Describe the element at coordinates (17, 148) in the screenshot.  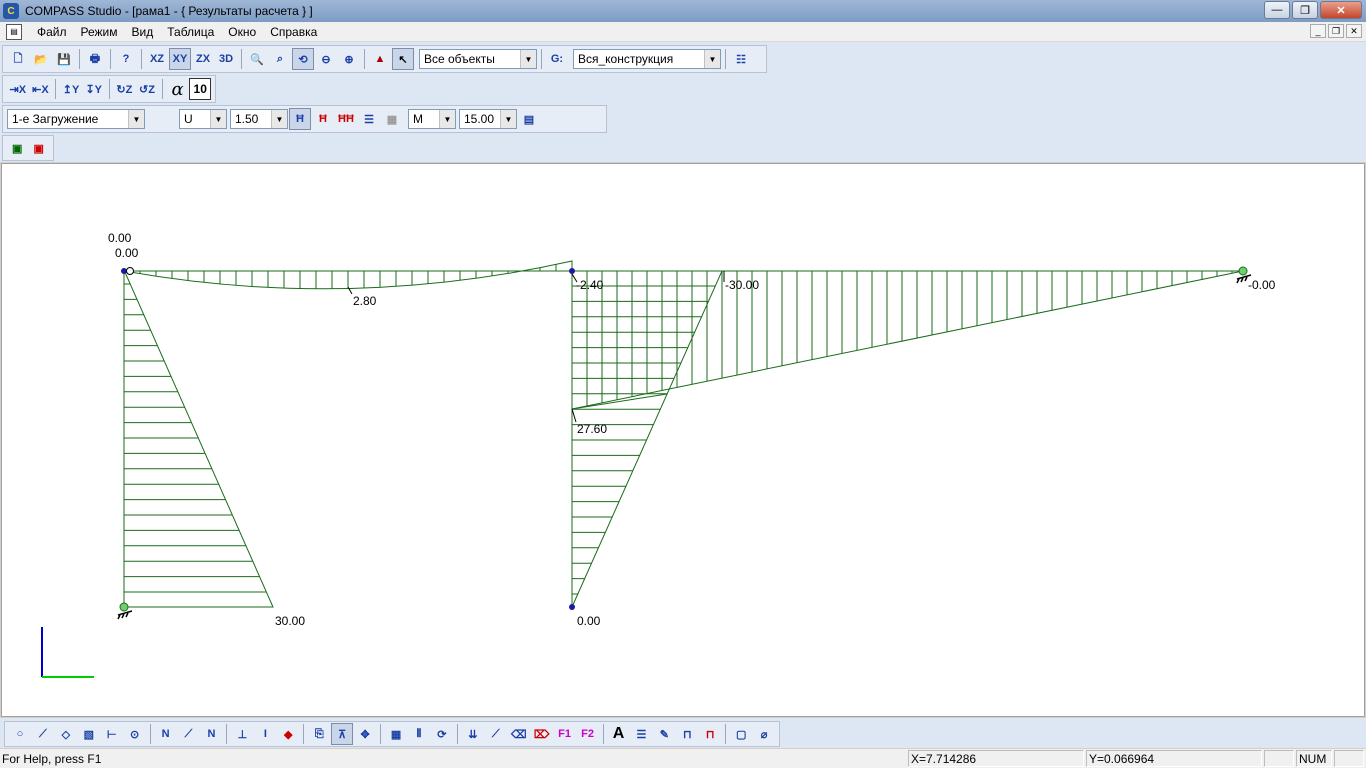
I see `export-icon: ▣` at that location.